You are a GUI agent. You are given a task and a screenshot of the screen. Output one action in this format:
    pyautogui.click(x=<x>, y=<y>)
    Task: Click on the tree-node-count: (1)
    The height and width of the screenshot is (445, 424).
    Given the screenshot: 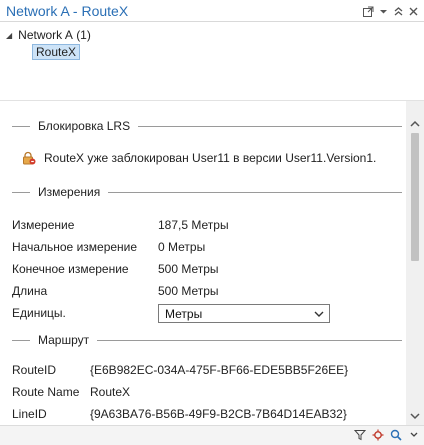 What is the action you would take?
    pyautogui.click(x=83, y=35)
    